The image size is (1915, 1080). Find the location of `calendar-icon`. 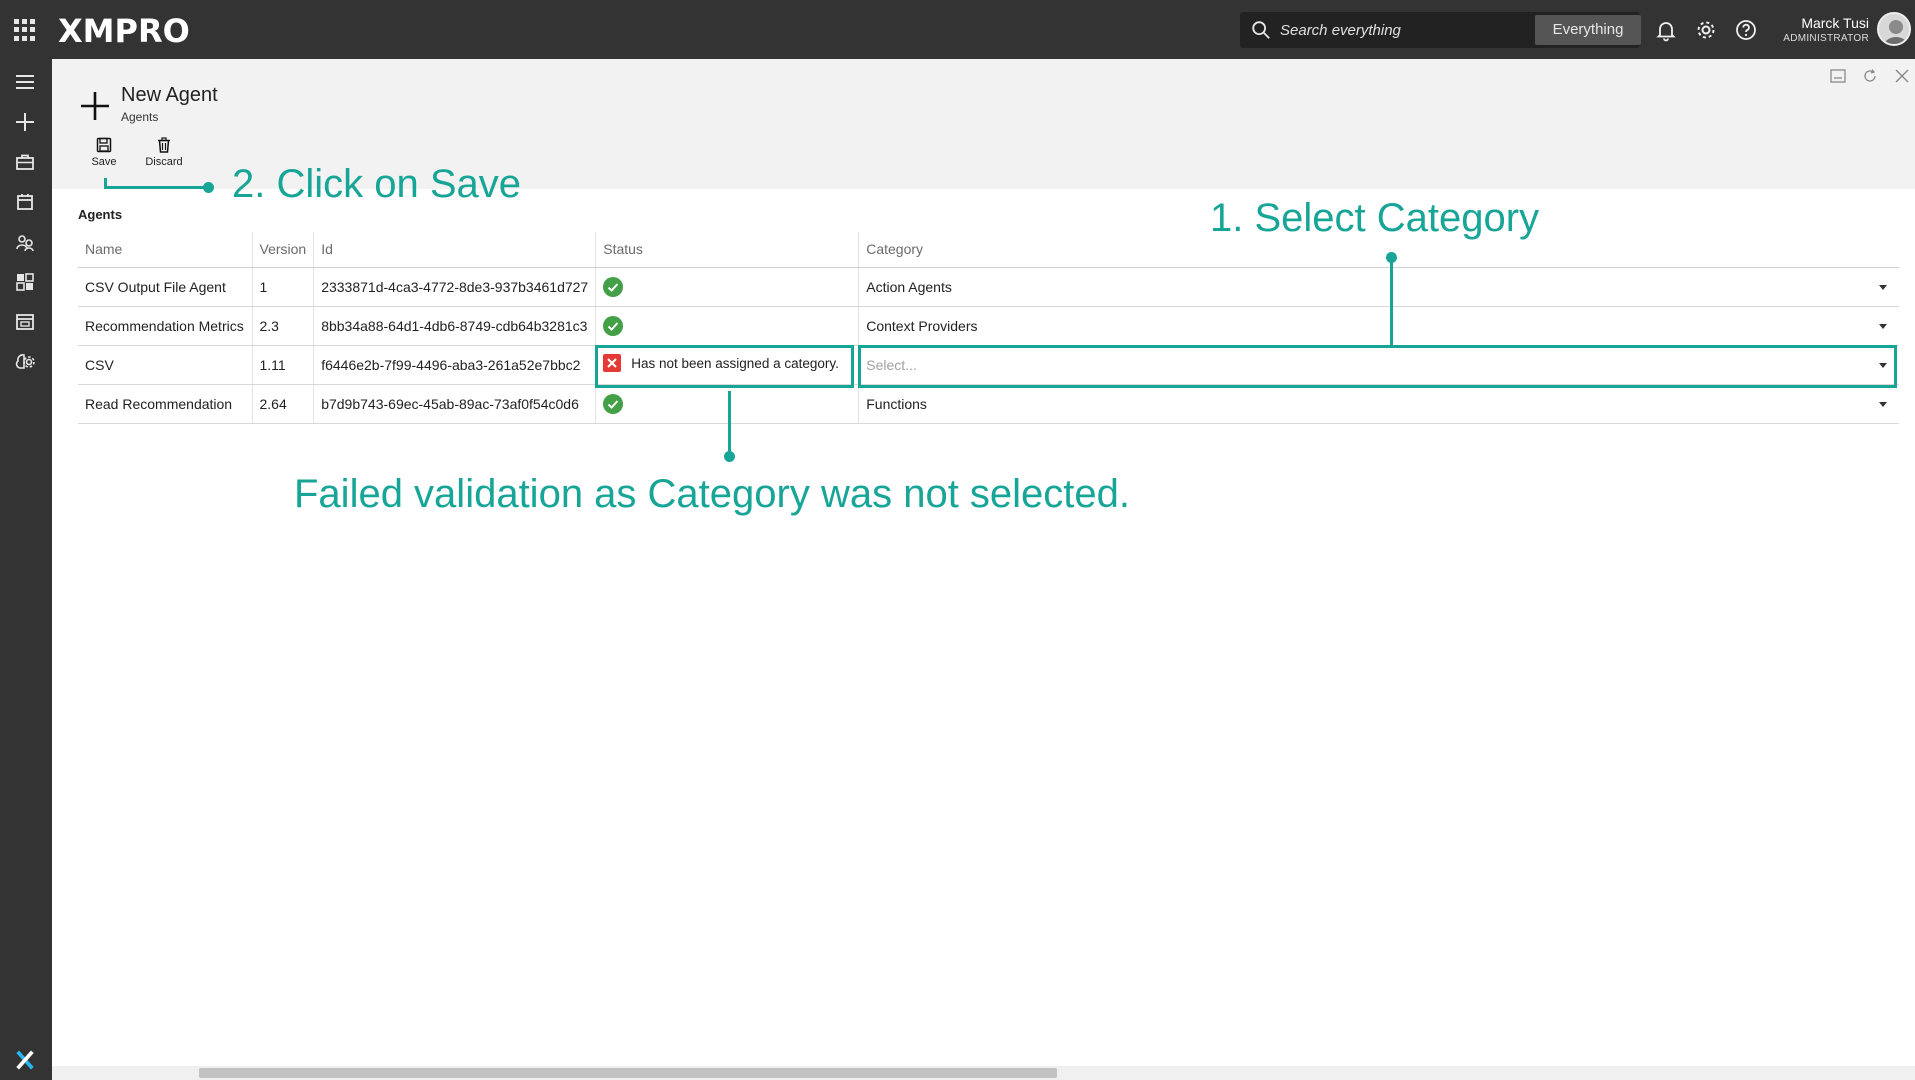

calendar-icon is located at coordinates (25, 202).